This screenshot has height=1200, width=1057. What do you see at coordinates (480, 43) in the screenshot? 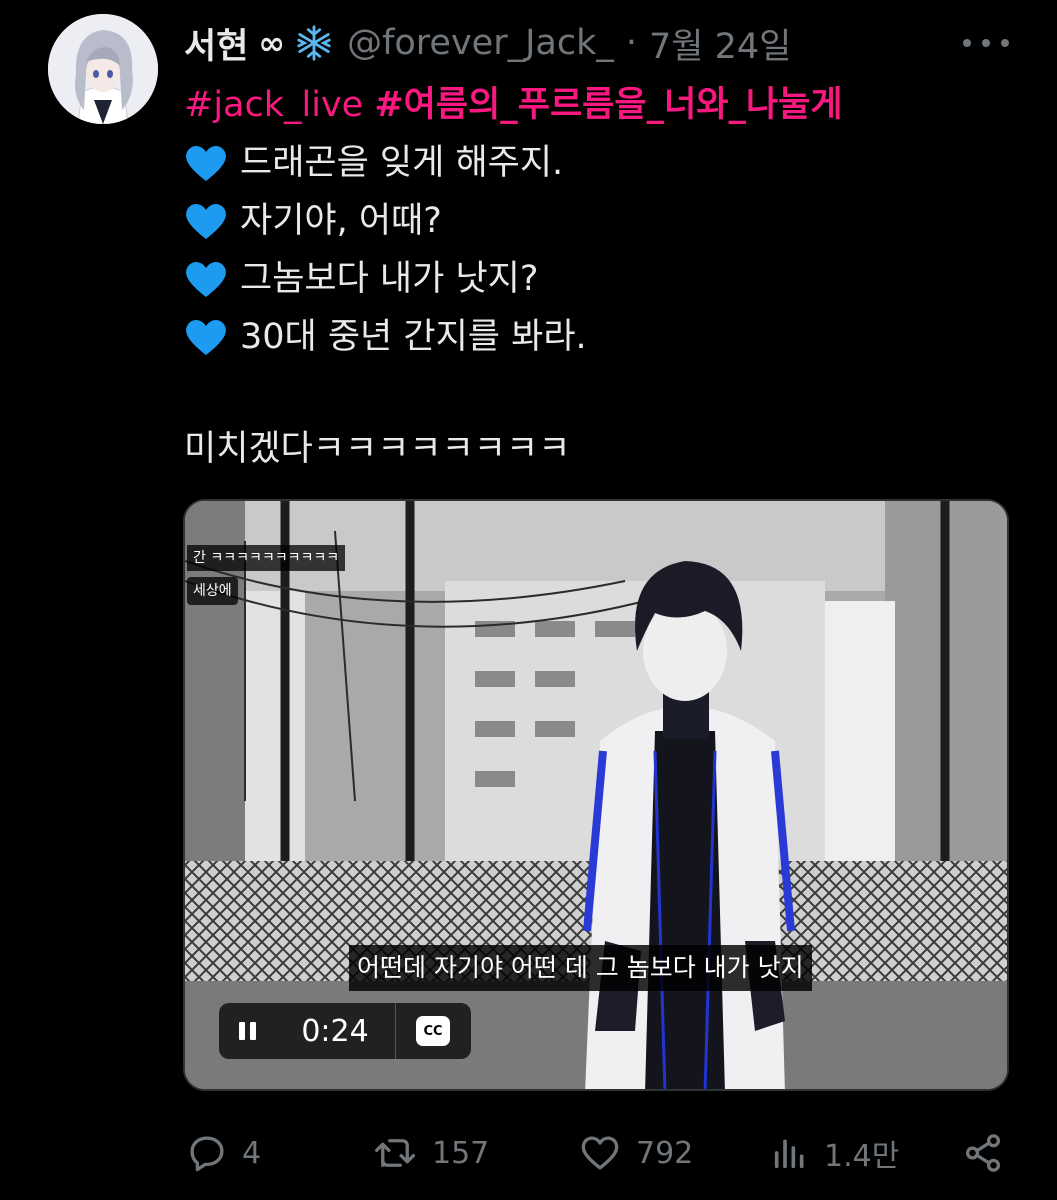
I see `user-handle: @forever_Jack_` at bounding box center [480, 43].